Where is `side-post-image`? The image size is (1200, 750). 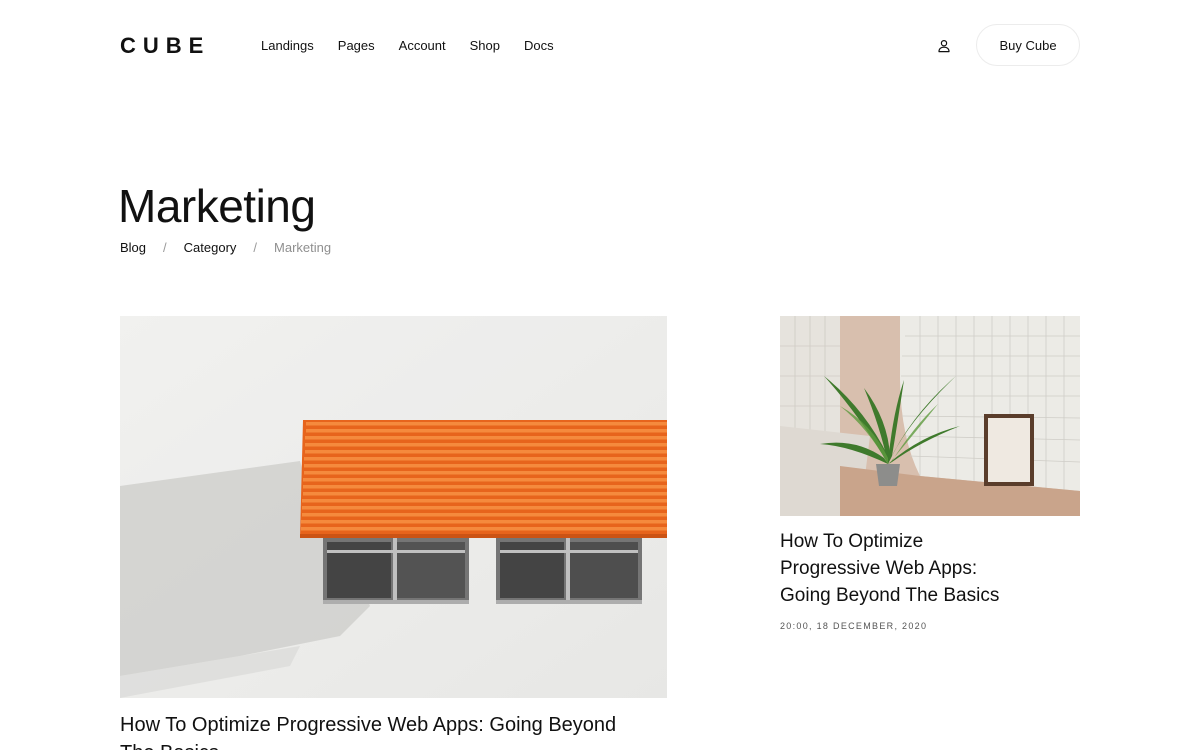
side-post-image is located at coordinates (930, 416).